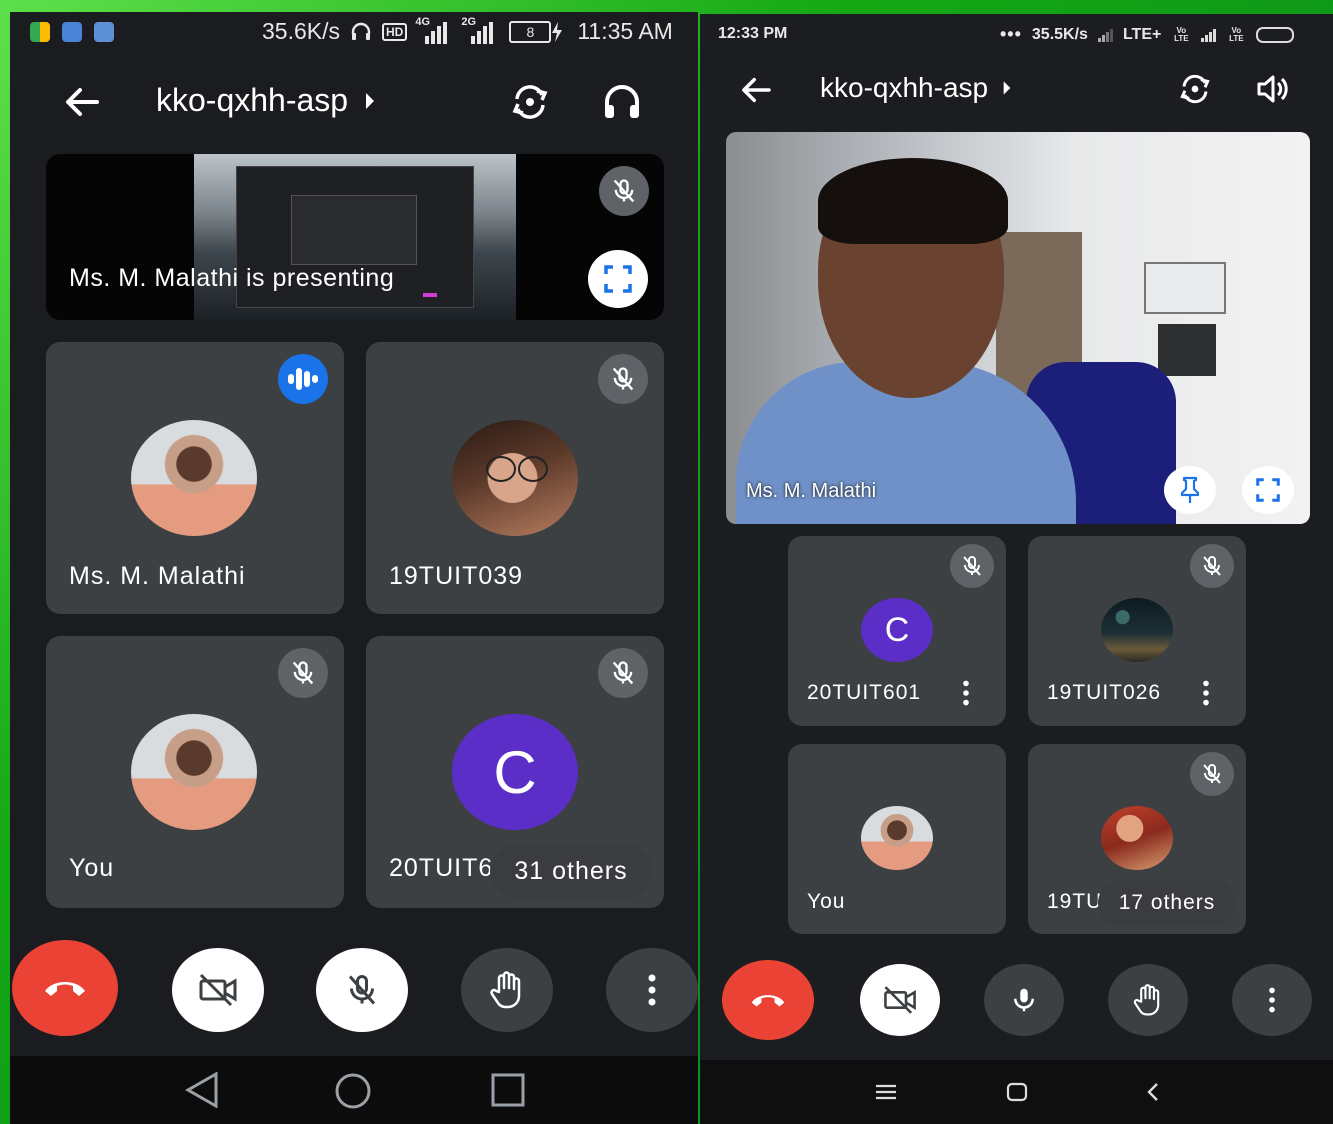  What do you see at coordinates (104, 32) in the screenshot?
I see `browser-app-icon` at bounding box center [104, 32].